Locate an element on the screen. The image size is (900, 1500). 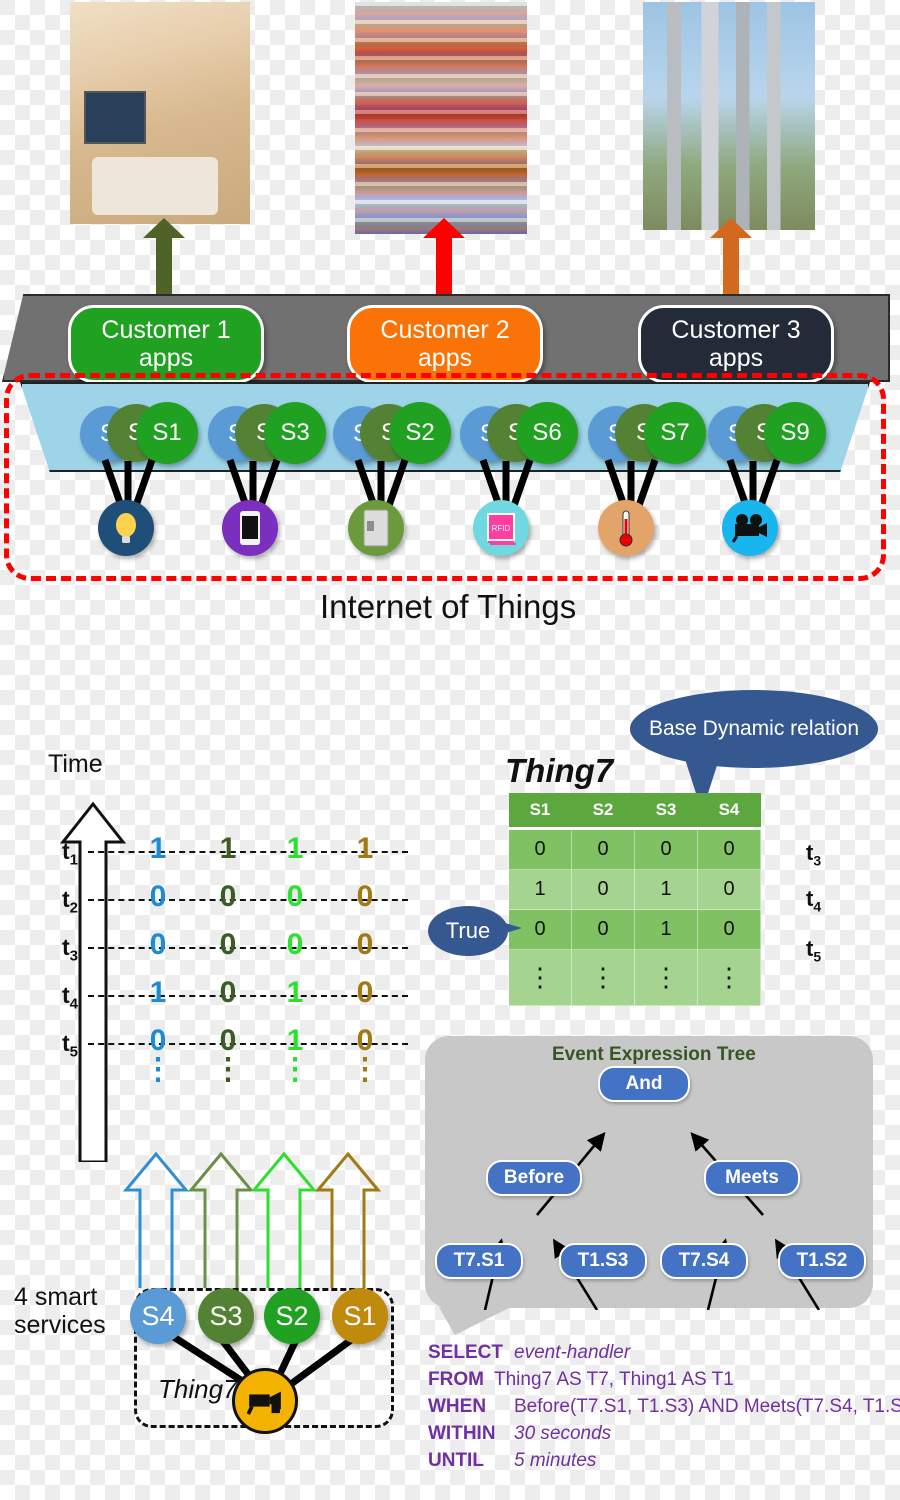
tick-label-t3: t3 is located at coordinates (70, 949).